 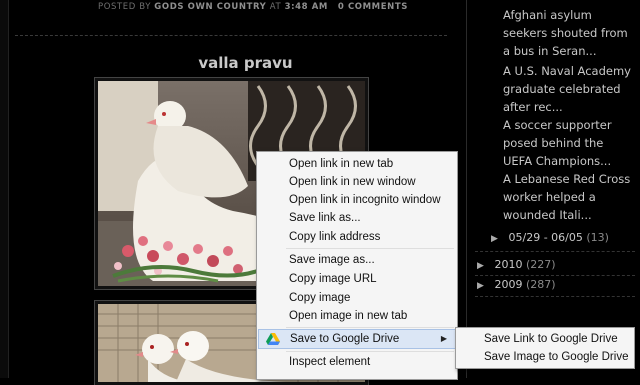 What do you see at coordinates (546, 237) in the screenshot?
I see `archive-label: 05/29 - 06/05` at bounding box center [546, 237].